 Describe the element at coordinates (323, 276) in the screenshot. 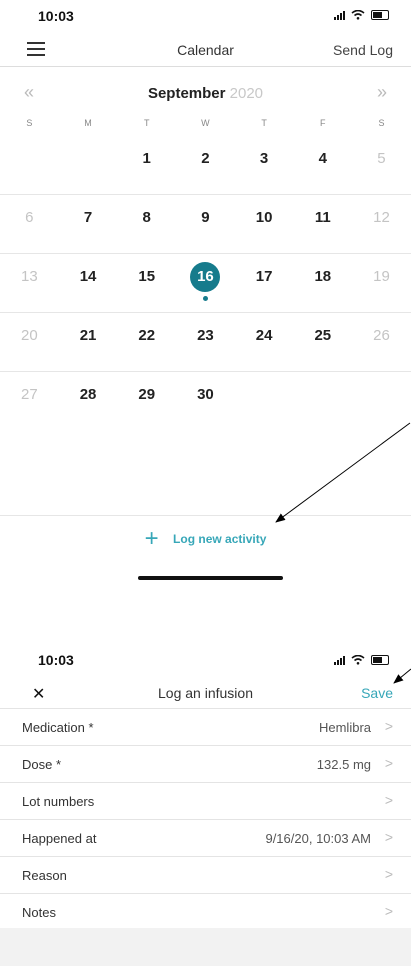

I see `calendar-day-number: 18` at that location.